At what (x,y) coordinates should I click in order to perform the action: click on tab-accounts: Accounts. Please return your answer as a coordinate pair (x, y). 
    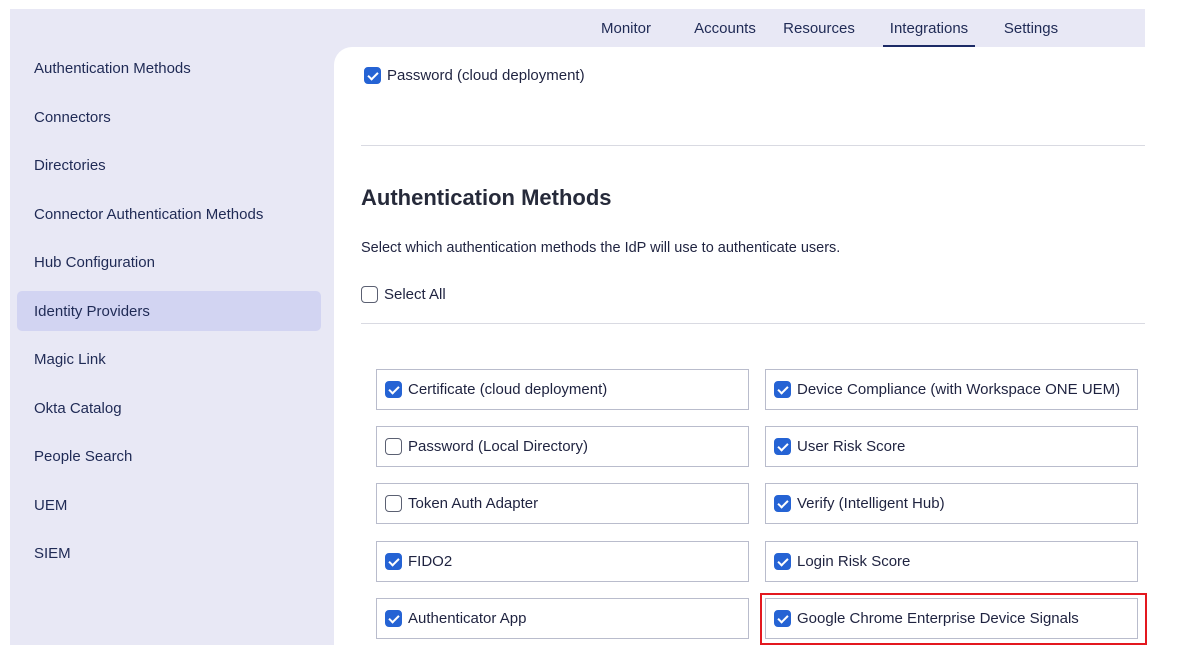
    Looking at the image, I should click on (725, 28).